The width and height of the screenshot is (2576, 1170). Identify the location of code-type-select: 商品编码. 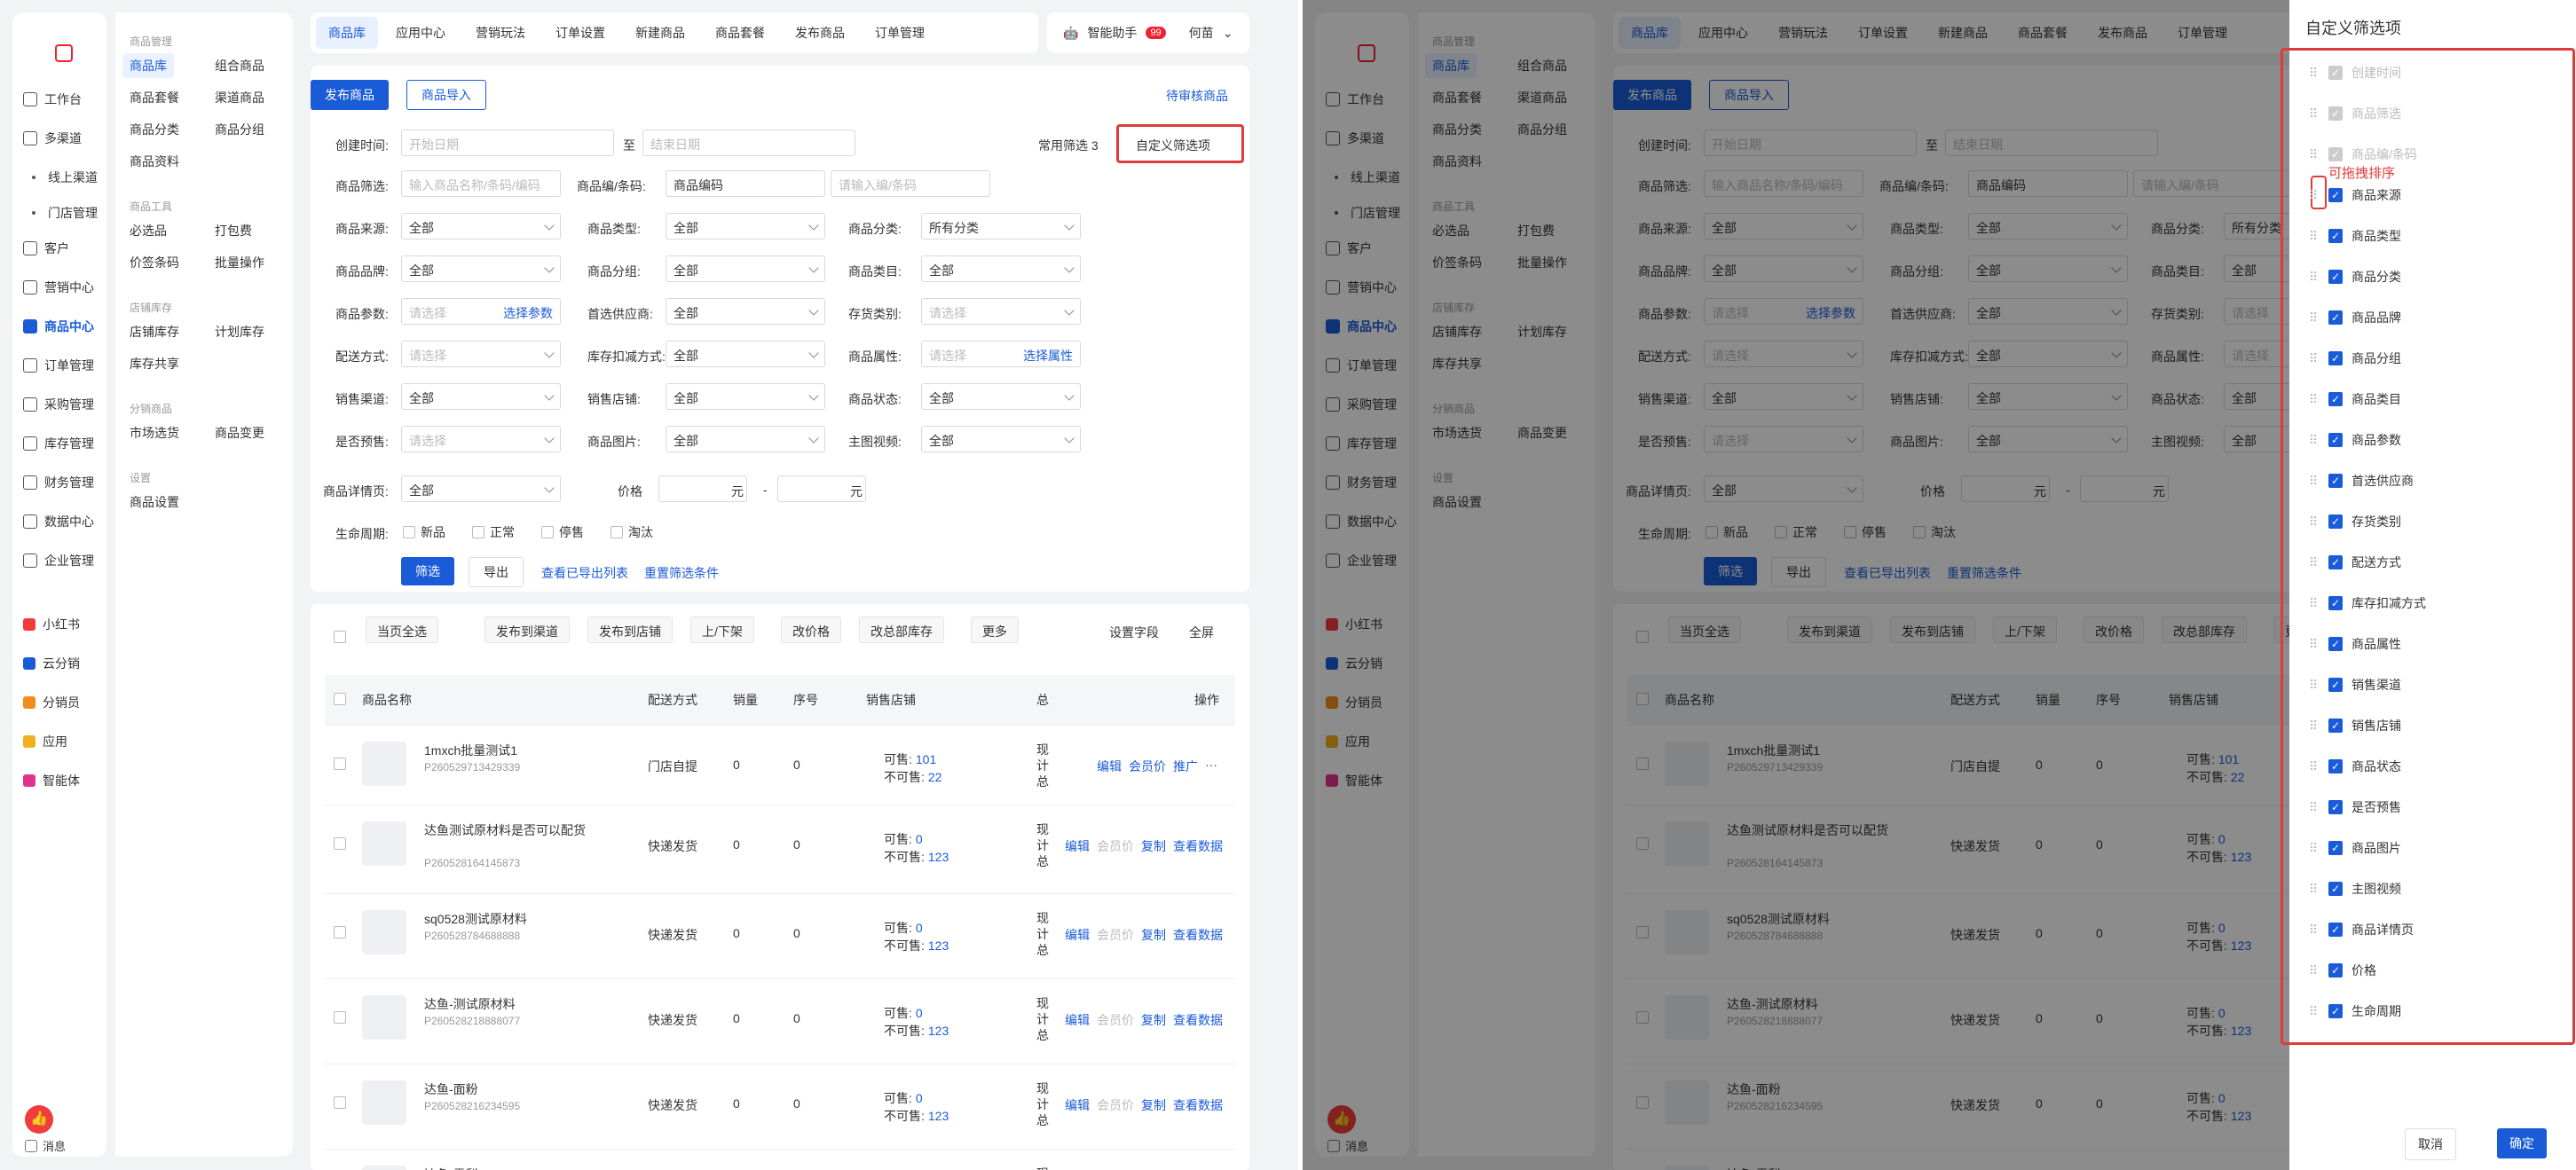
(745, 183).